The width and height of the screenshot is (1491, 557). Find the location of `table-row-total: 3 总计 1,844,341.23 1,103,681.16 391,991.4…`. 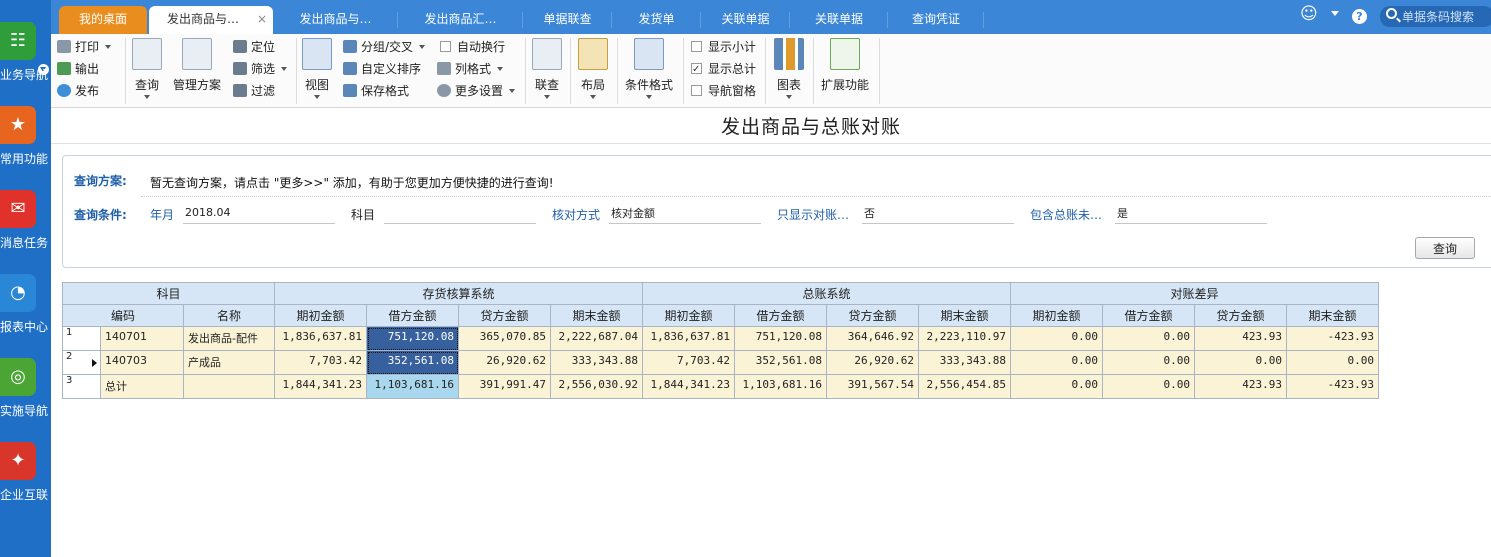

table-row-total: 3 总计 1,844,341.23 1,103,681.16 391,991.4… is located at coordinates (720, 386).